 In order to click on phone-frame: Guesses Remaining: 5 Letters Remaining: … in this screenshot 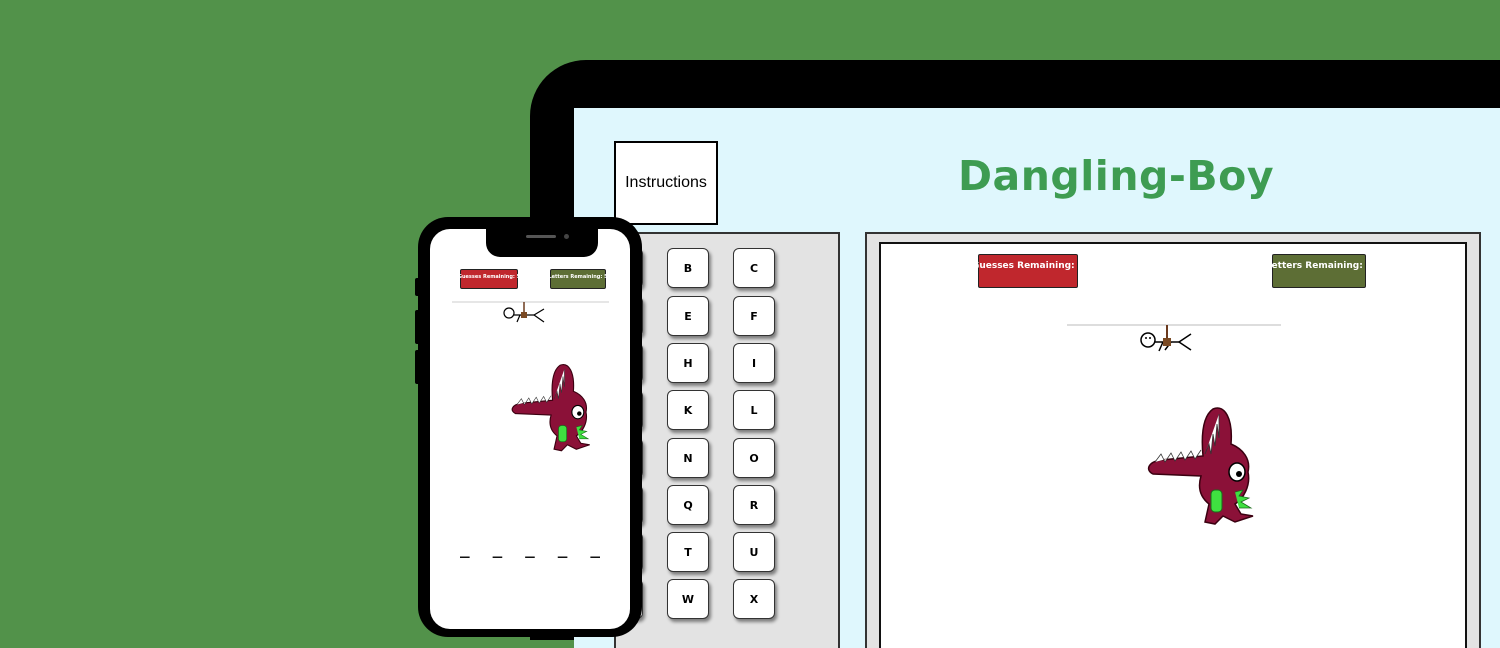, I will do `click(530, 427)`.